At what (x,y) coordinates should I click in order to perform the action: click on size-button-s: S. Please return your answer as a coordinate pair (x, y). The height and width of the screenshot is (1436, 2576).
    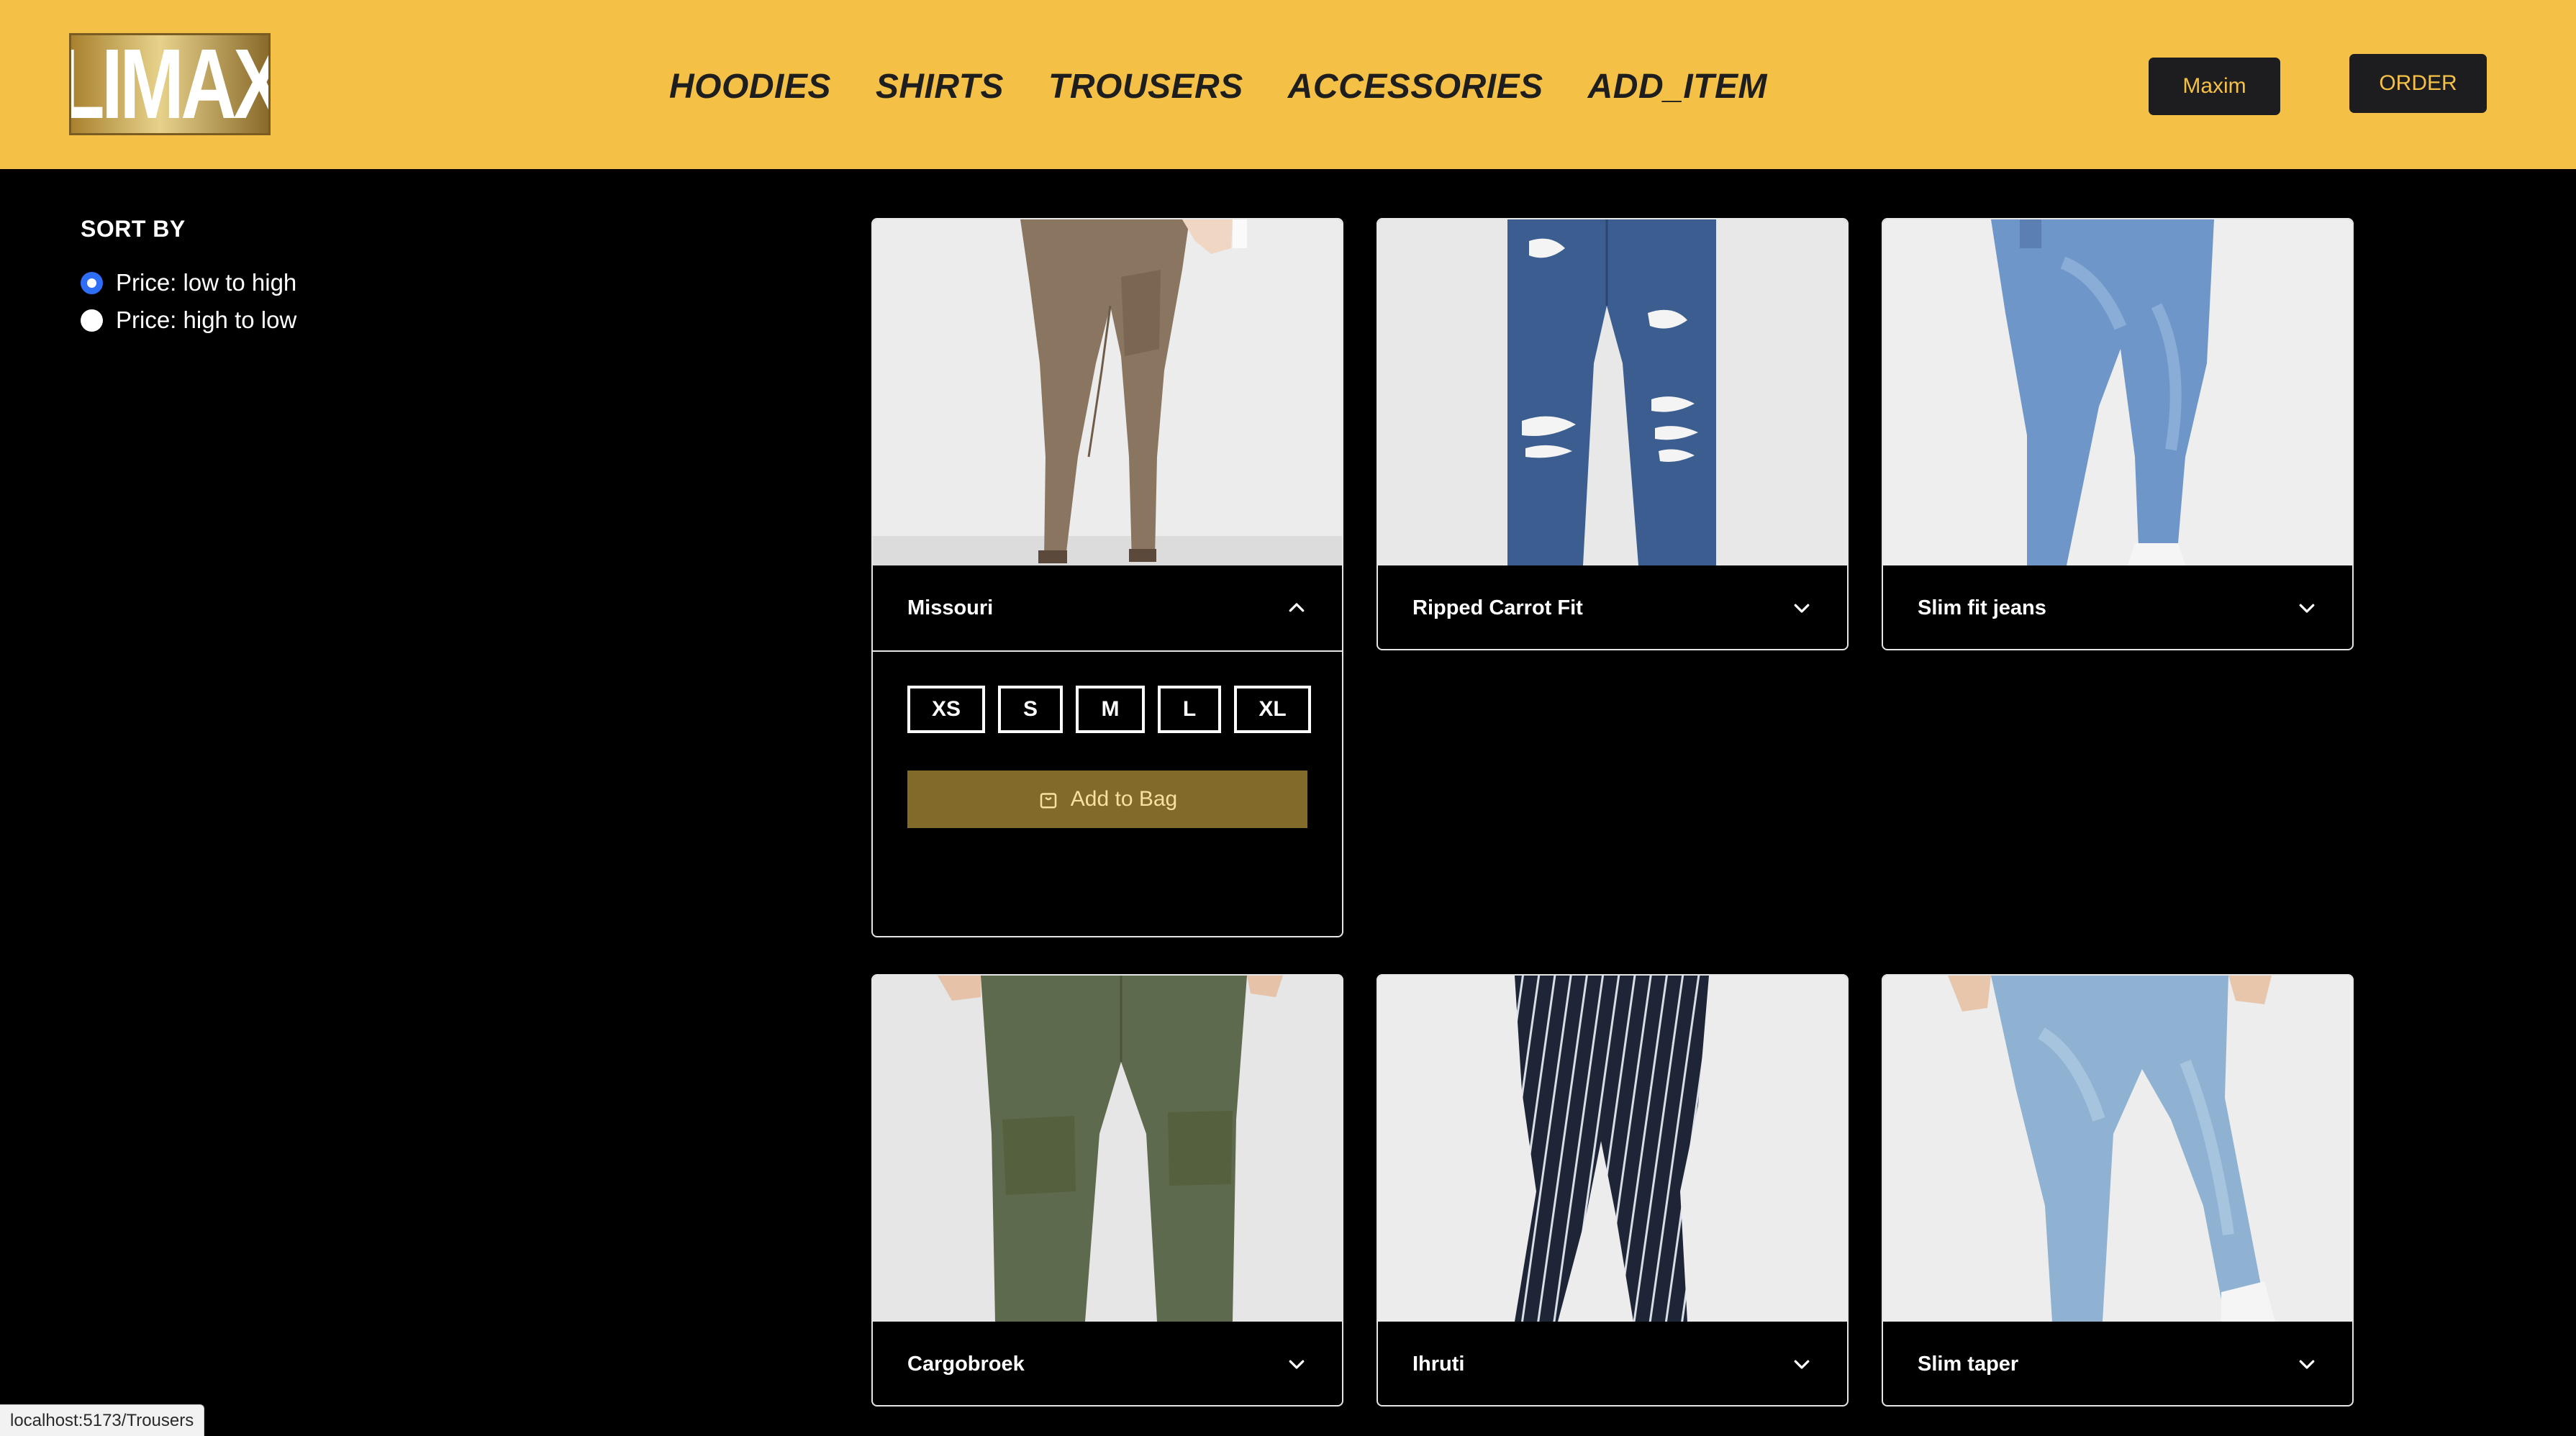
    Looking at the image, I should click on (1030, 710).